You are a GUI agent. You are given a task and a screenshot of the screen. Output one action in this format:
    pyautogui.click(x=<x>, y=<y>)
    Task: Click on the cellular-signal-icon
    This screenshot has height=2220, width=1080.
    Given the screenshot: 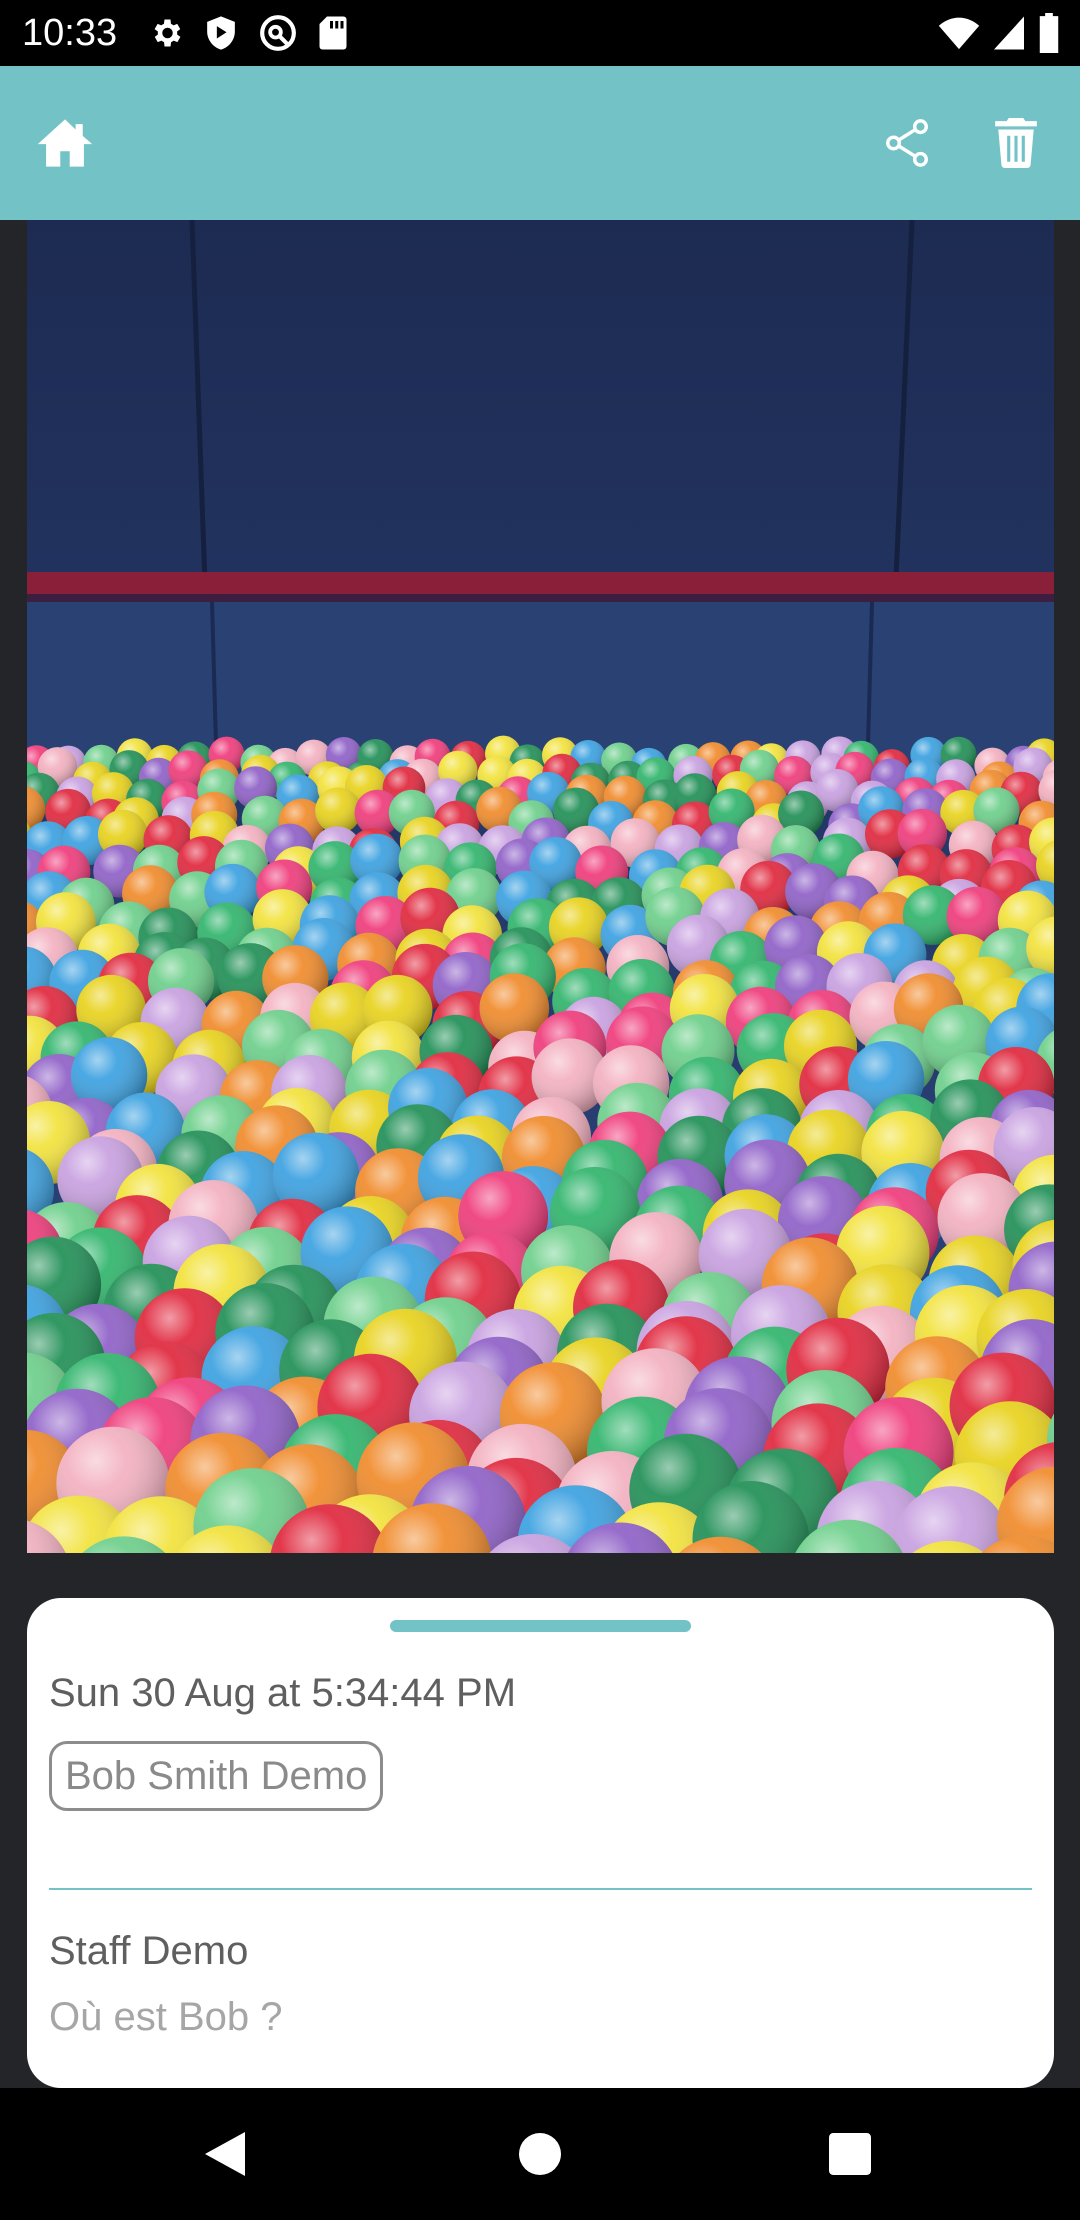 What is the action you would take?
    pyautogui.click(x=1009, y=33)
    